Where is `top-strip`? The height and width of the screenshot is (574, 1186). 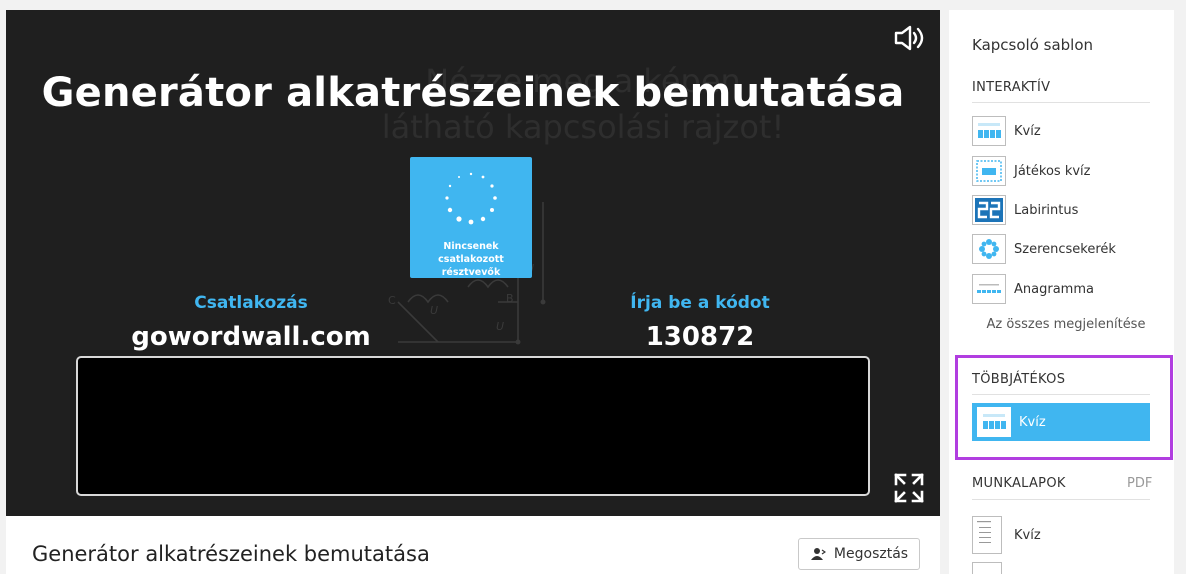 top-strip is located at coordinates (593, 5).